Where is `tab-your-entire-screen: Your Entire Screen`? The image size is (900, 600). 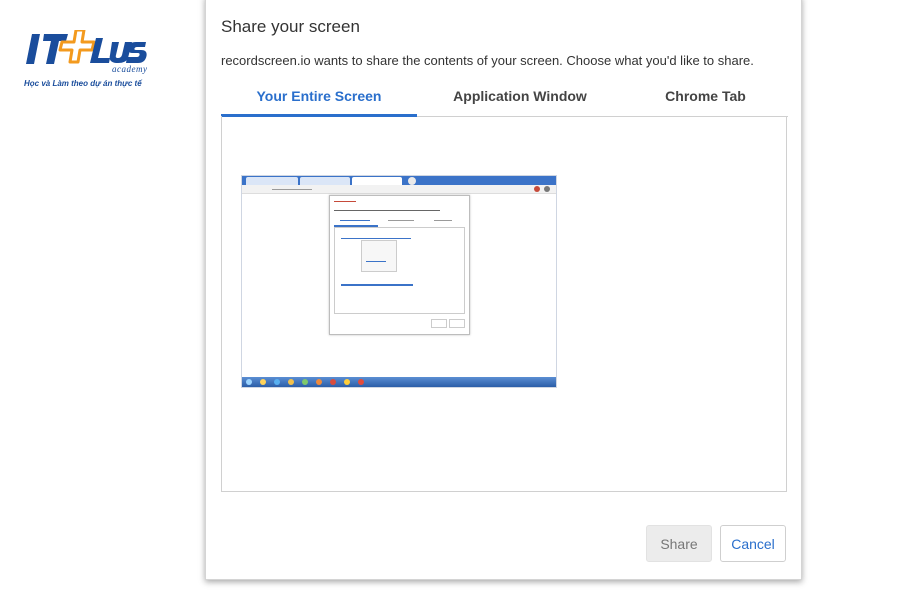
tab-your-entire-screen: Your Entire Screen is located at coordinates (319, 99).